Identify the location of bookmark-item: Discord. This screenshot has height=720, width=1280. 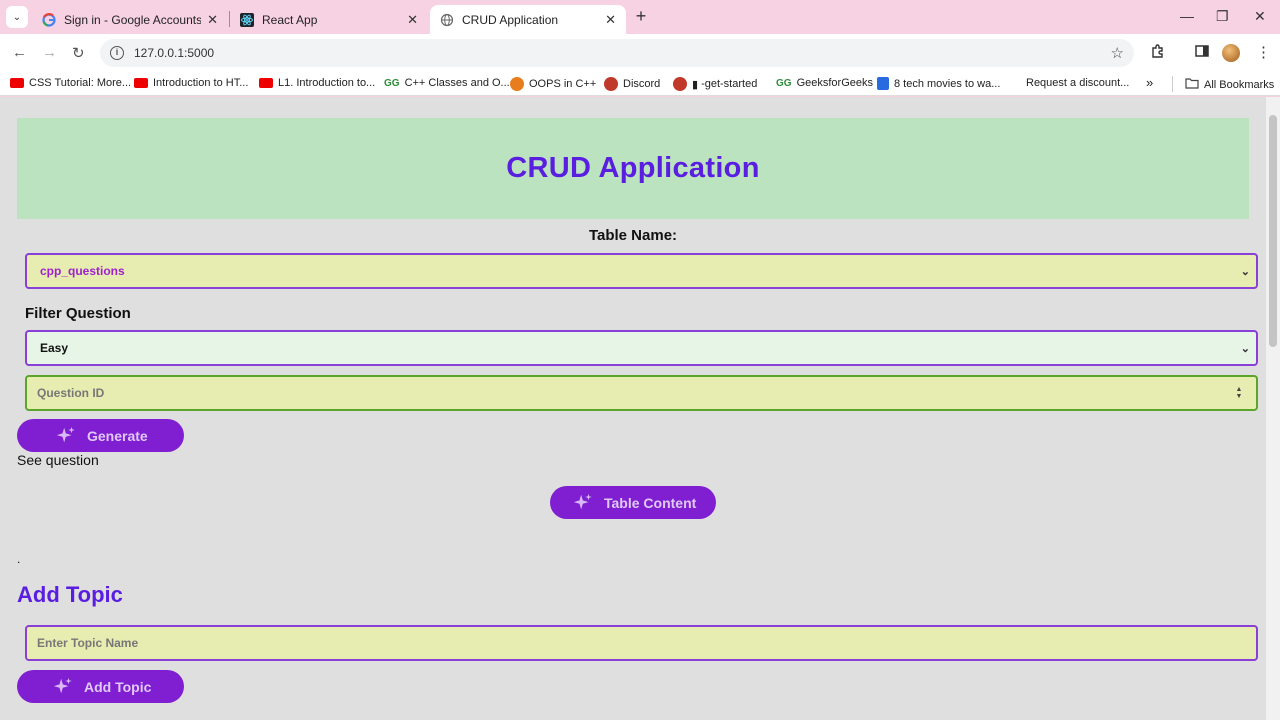
(632, 84).